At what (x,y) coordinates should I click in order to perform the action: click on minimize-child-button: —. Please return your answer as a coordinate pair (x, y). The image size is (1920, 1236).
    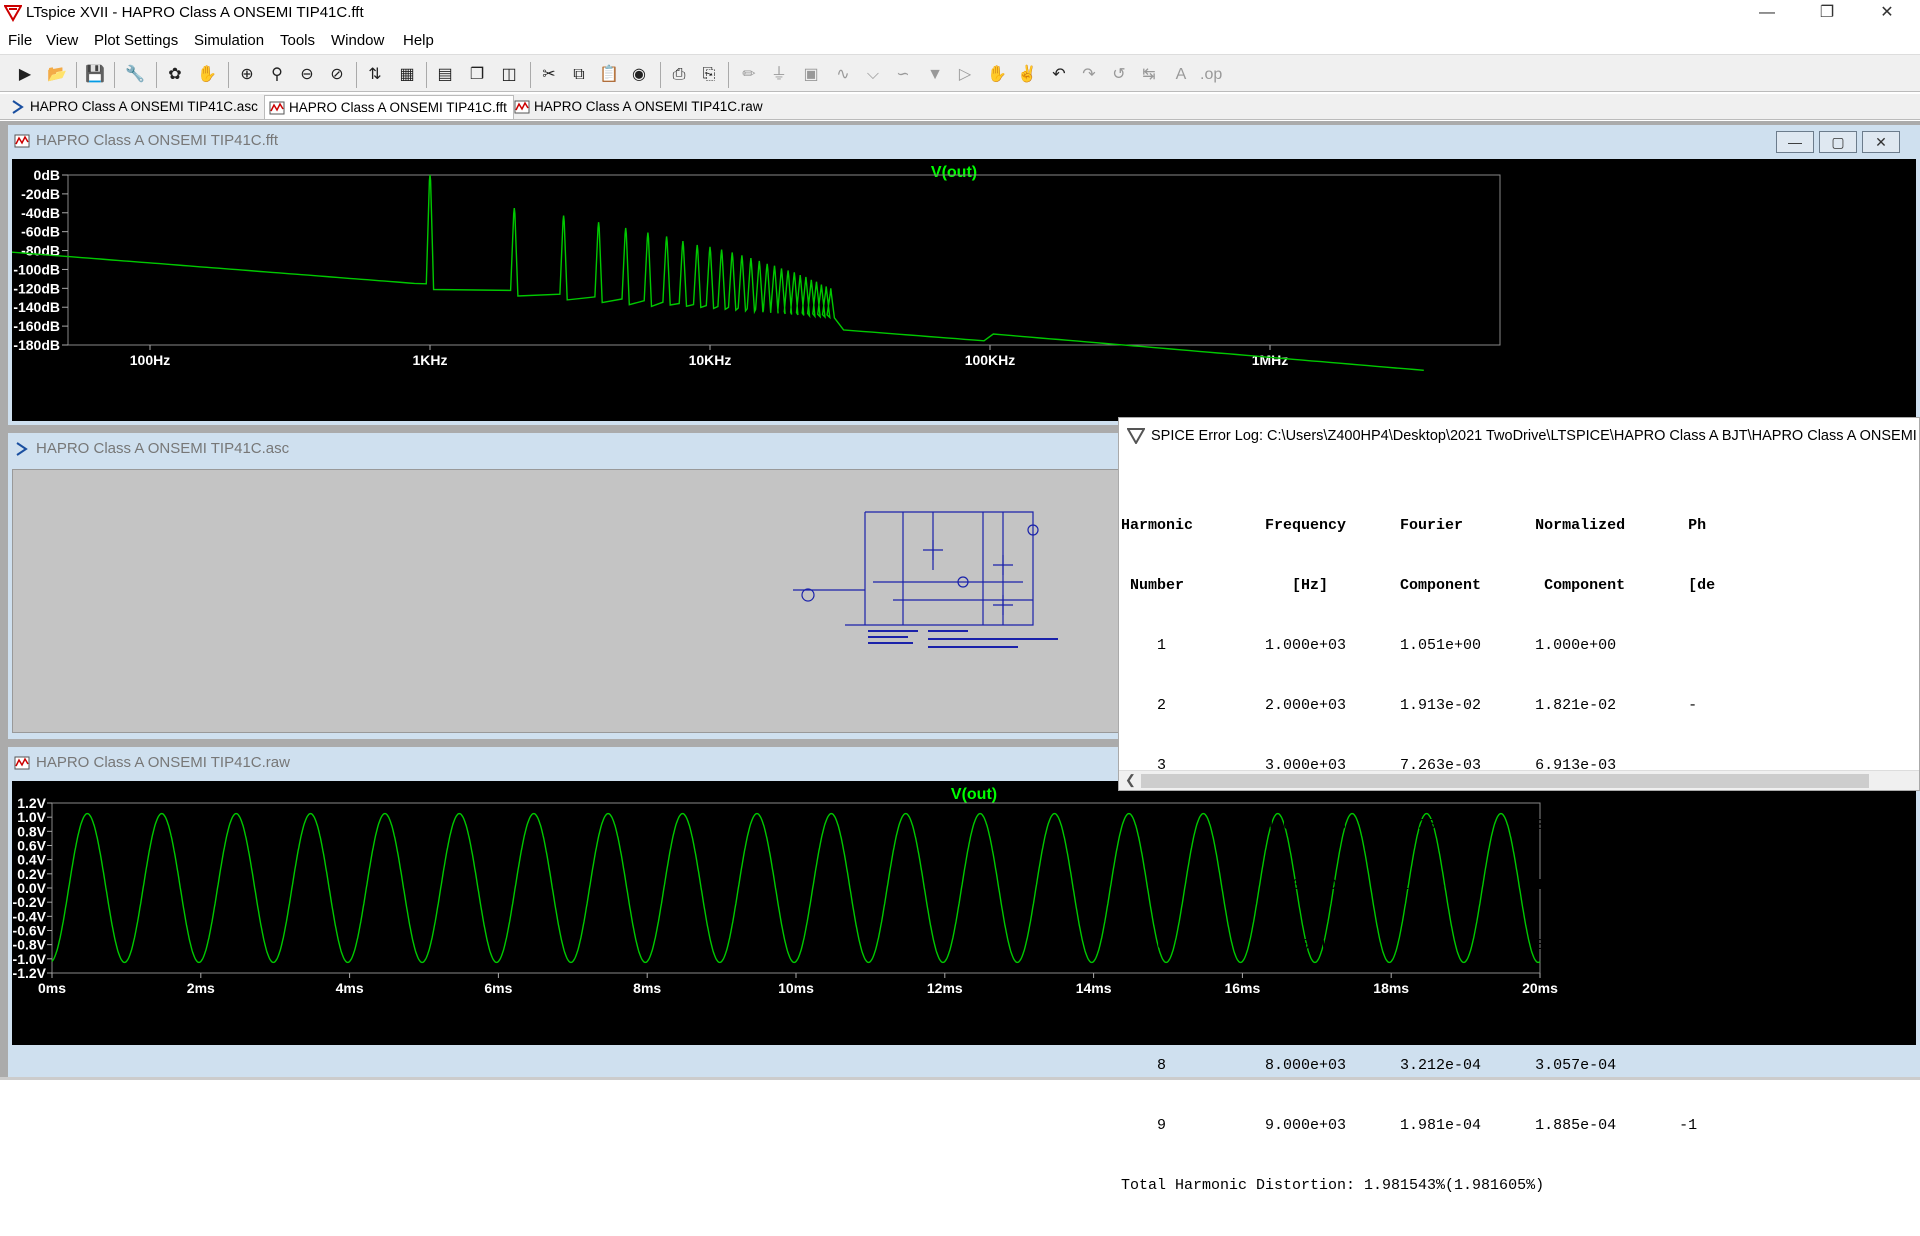
    Looking at the image, I should click on (1795, 142).